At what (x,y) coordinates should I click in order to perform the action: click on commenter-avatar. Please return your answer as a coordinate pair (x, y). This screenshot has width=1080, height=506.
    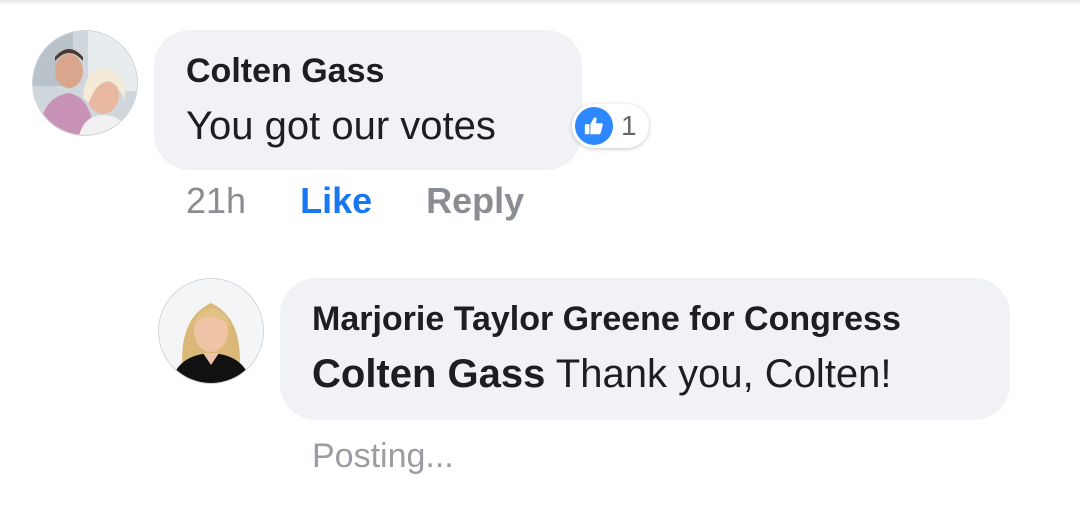
    Looking at the image, I should click on (85, 83).